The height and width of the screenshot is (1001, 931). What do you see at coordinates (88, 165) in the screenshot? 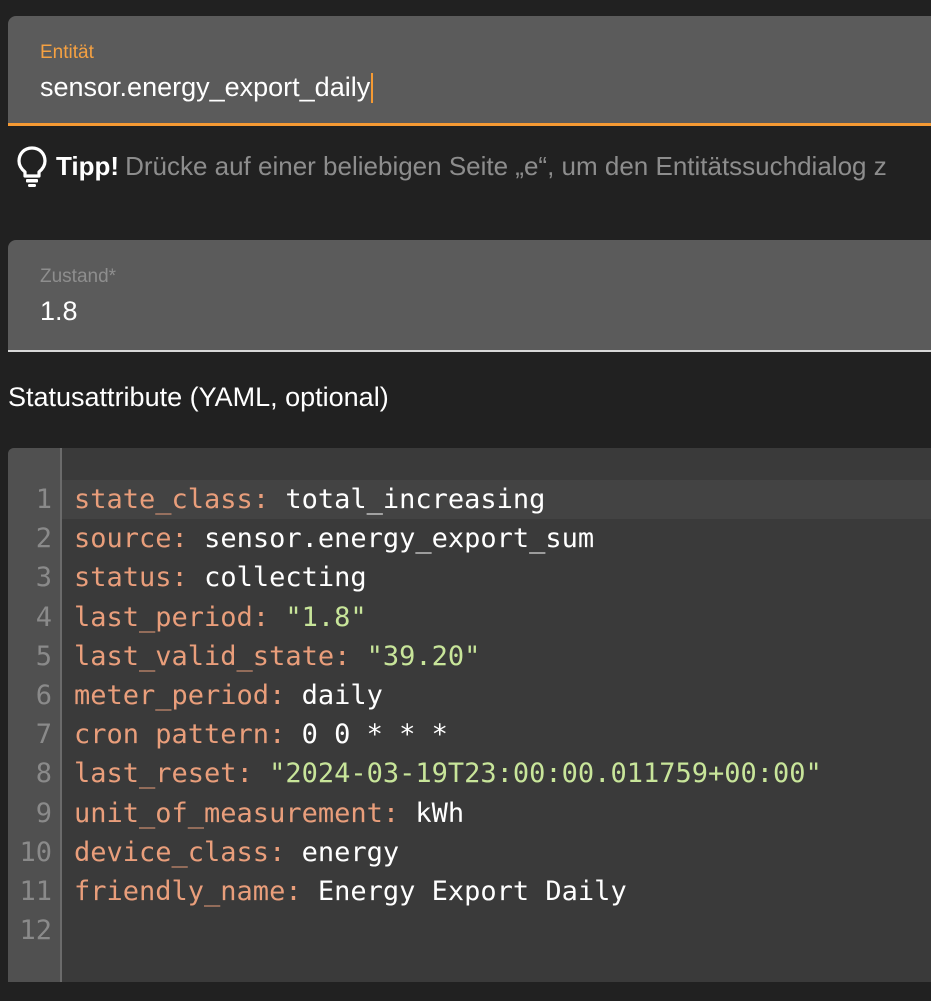
I see `tip-title: Tipp!` at bounding box center [88, 165].